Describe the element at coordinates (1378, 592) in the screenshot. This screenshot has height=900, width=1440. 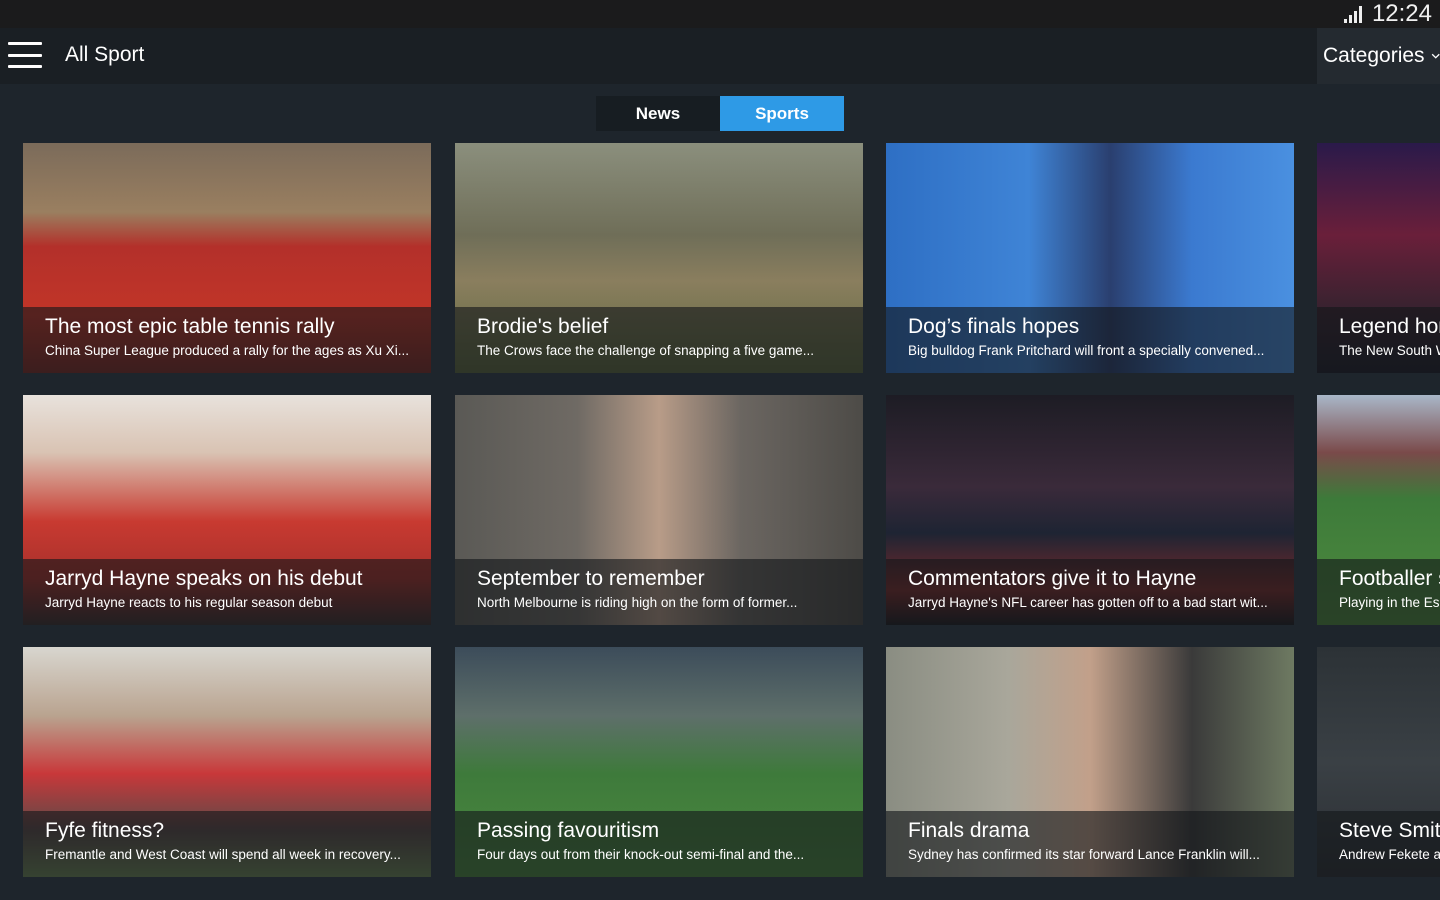
I see `card-caption: Footballer s Playing in the Es` at that location.